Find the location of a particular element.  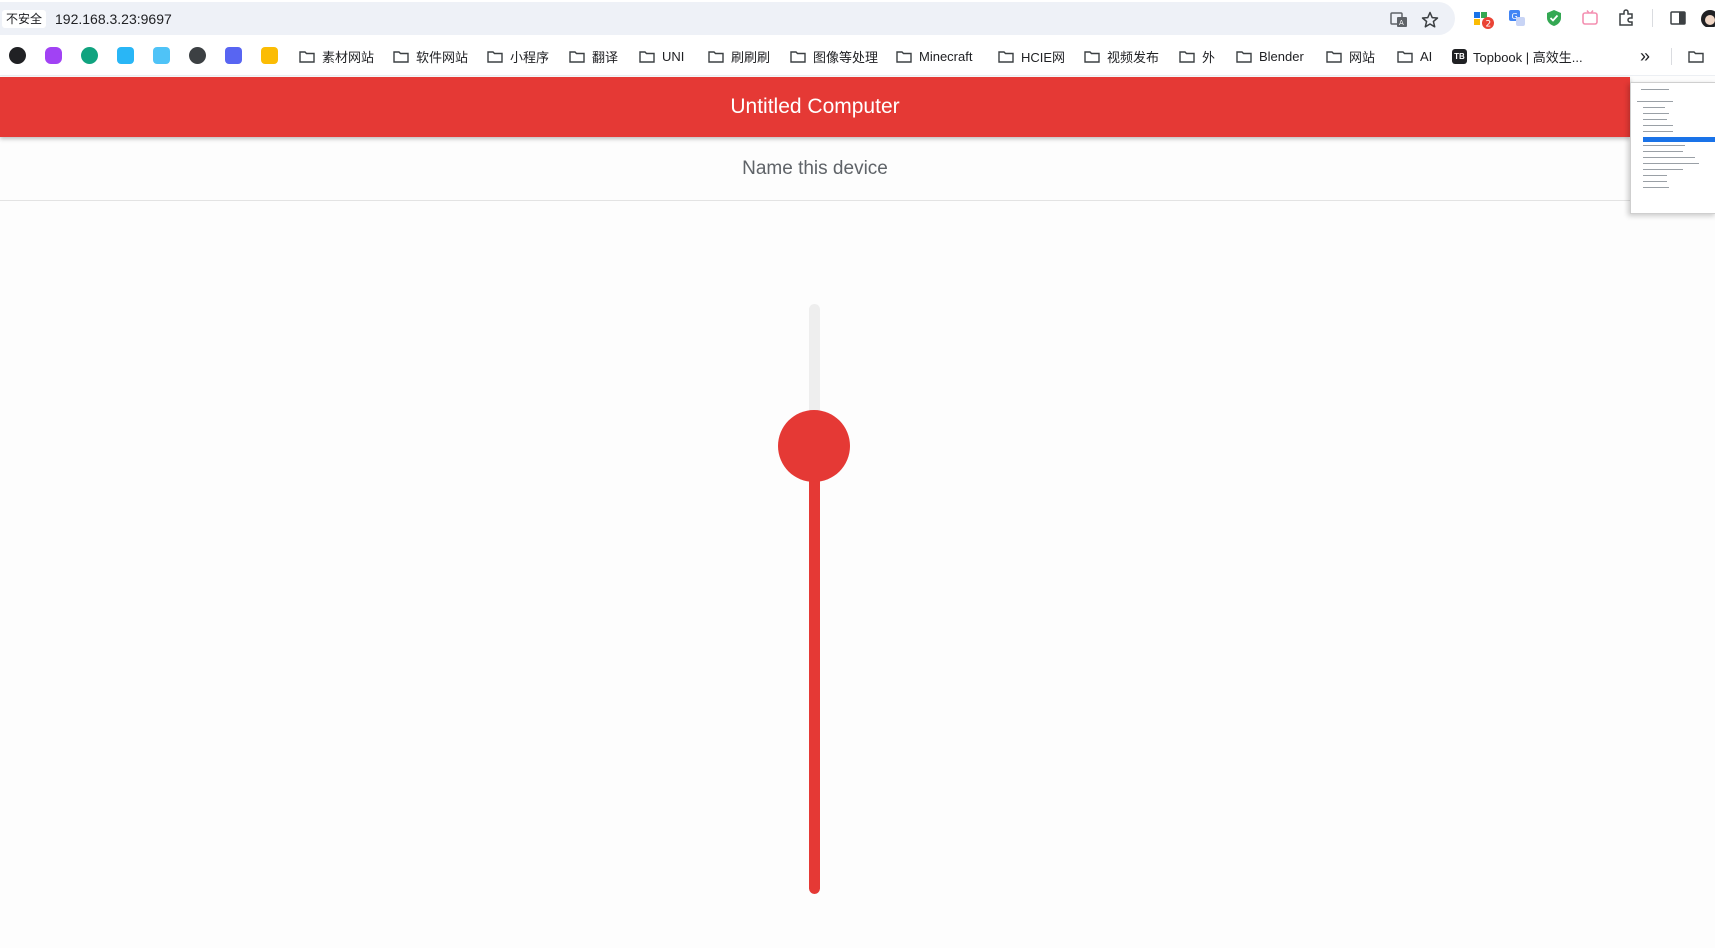

extension-badge-icon: 2 is located at coordinates (1483, 19).